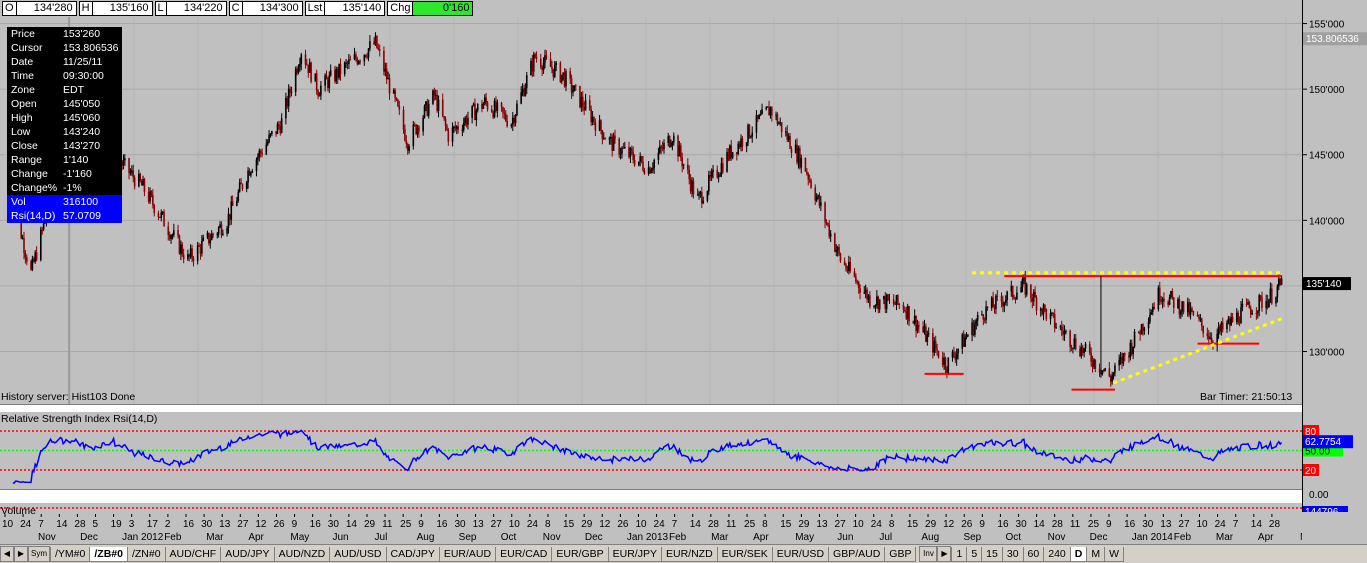 The image size is (1367, 563). I want to click on interval-tab: 30, so click(1012, 554).